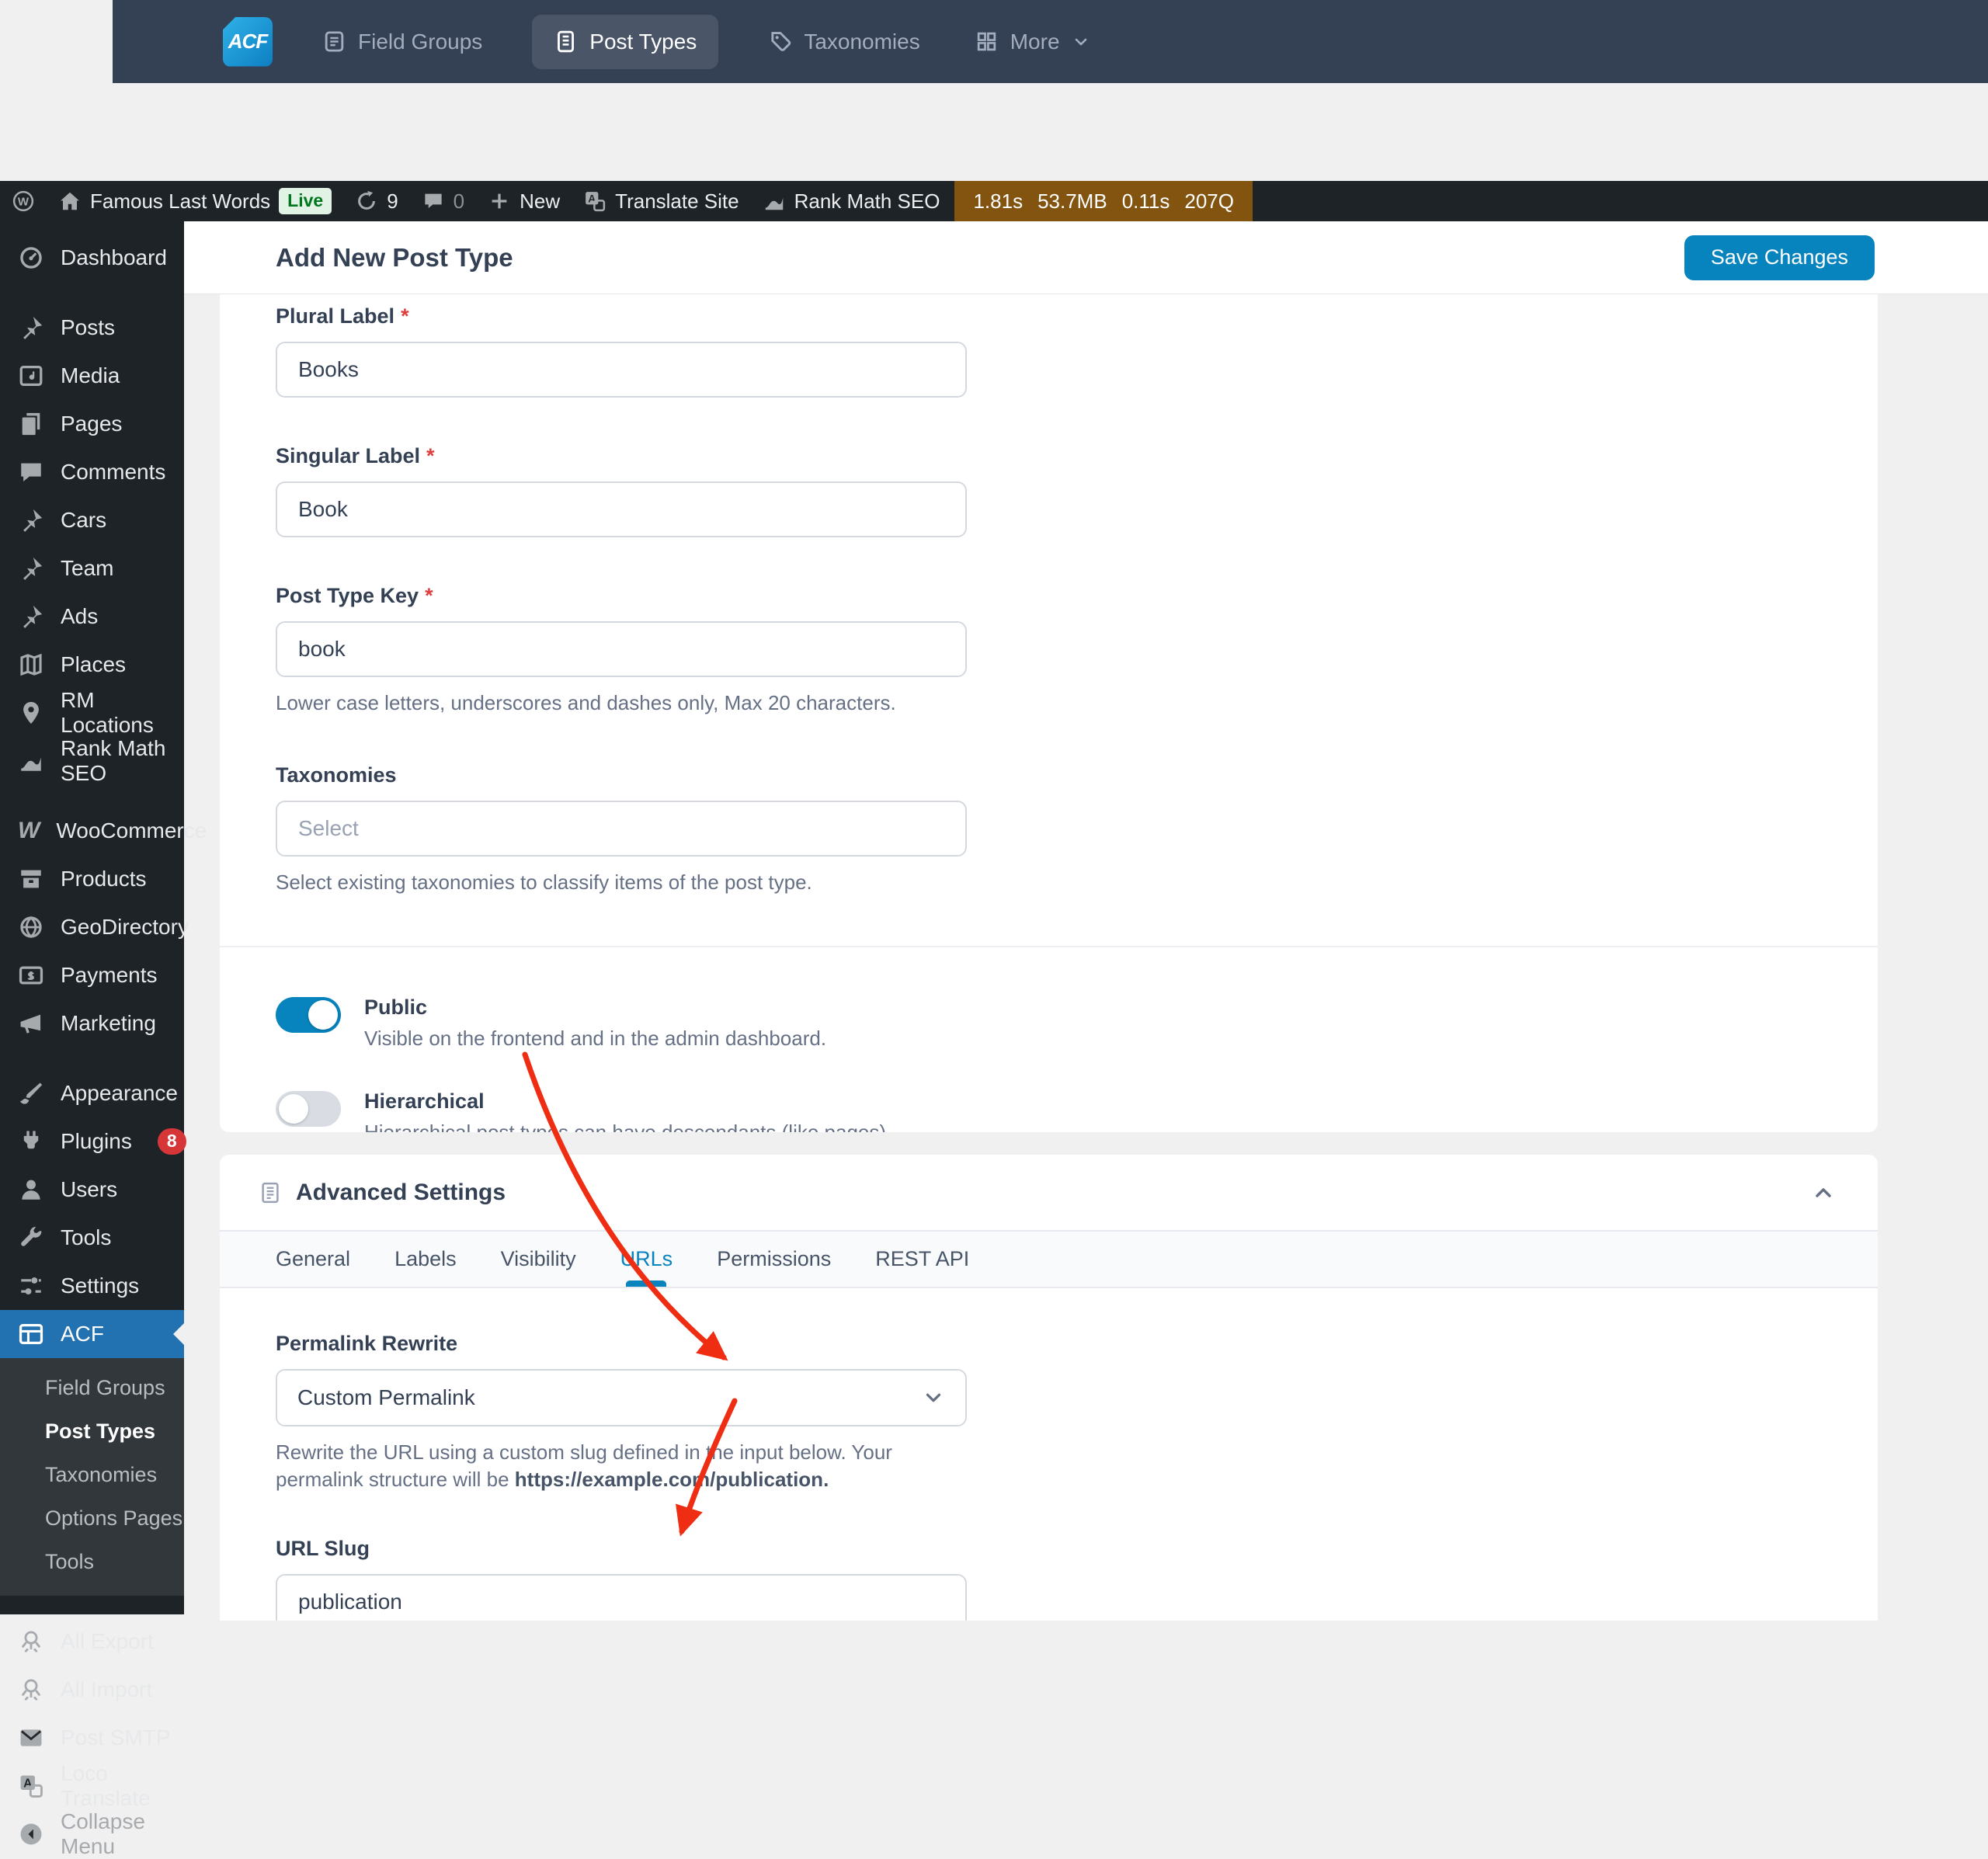 The width and height of the screenshot is (1988, 1859). Describe the element at coordinates (922, 1260) in the screenshot. I see `tab-rest-api: REST API` at that location.